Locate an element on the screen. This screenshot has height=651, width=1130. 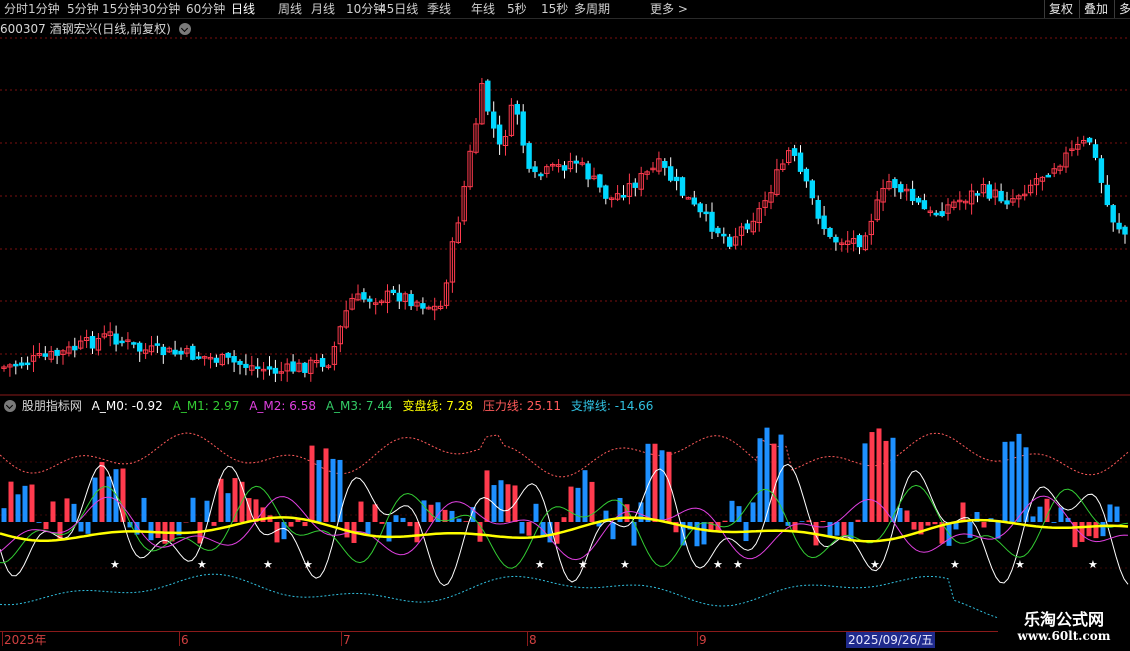
pressure-line is located at coordinates (564, 455).